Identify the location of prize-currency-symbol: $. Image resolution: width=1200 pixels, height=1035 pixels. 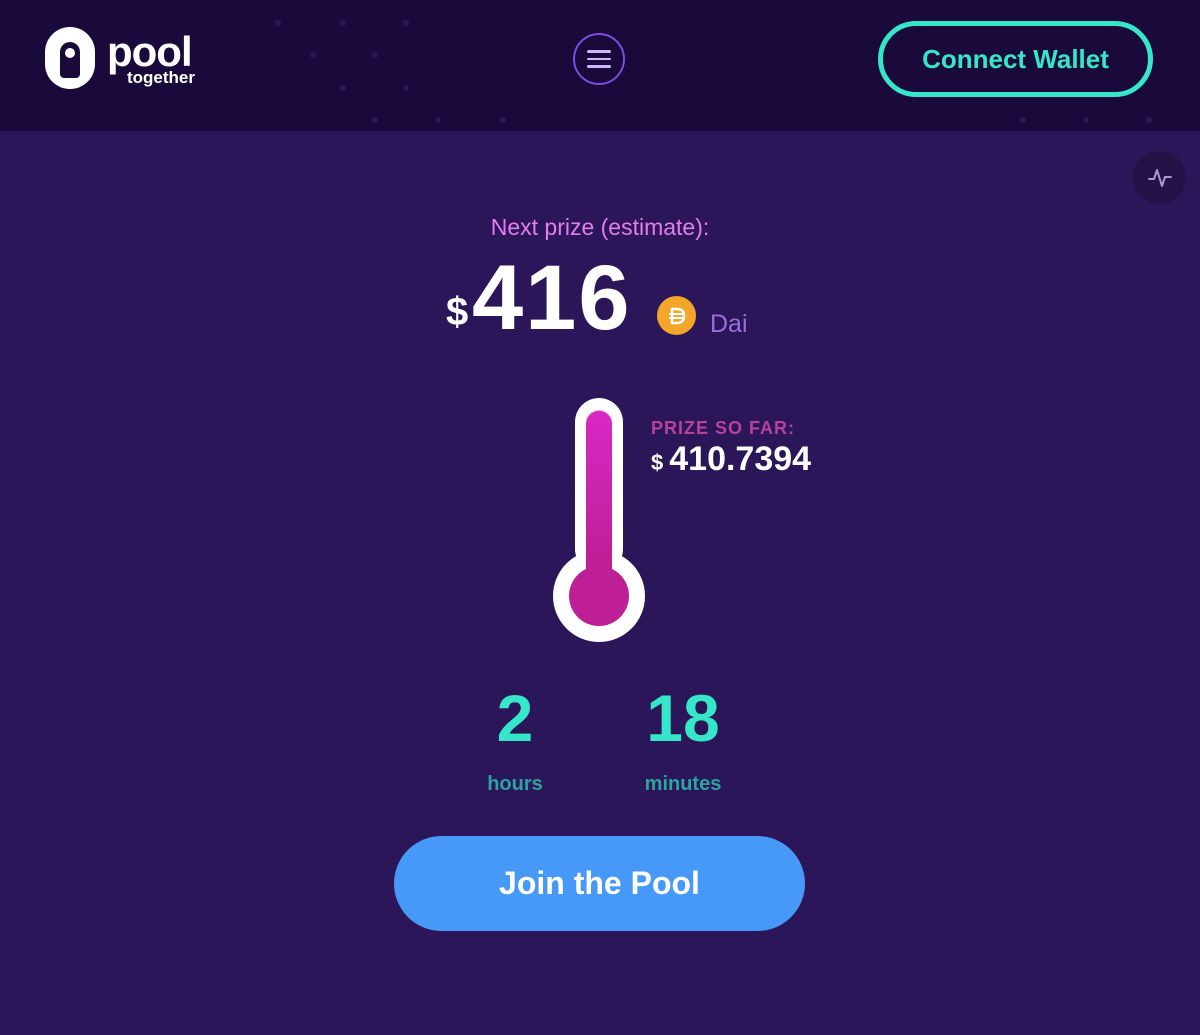
(457, 312).